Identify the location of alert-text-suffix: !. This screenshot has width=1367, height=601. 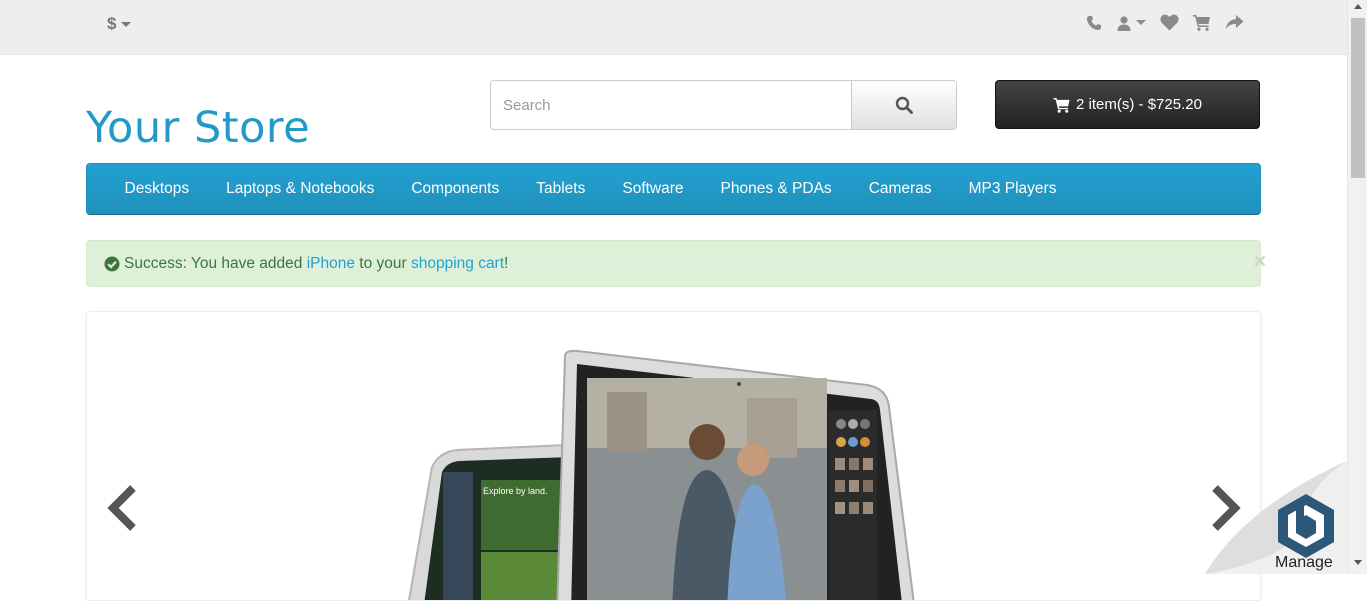
(506, 263).